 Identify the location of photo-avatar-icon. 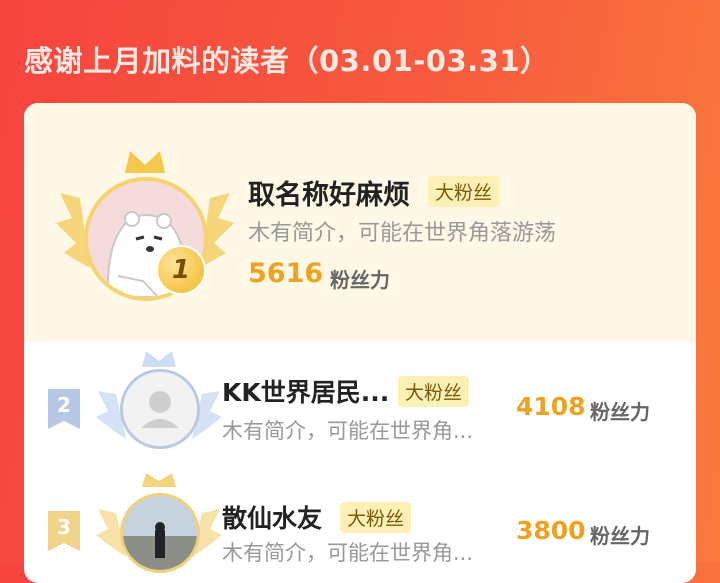
(160, 533).